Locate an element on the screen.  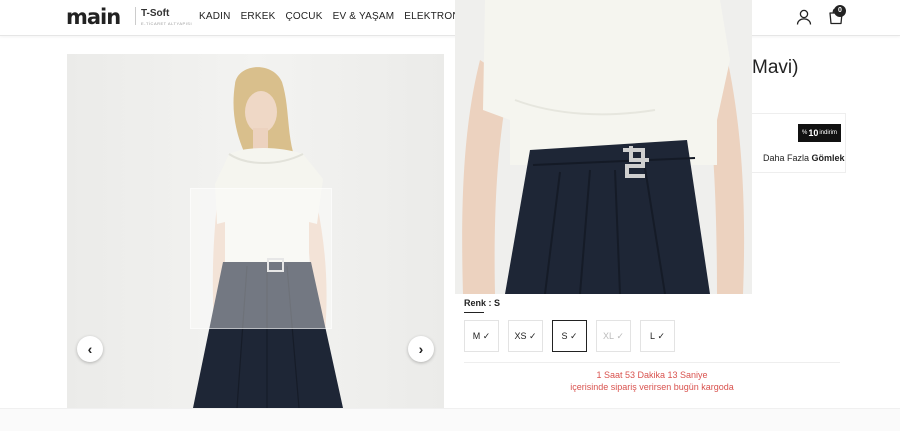
nav-item-kadin: KADIN is located at coordinates (215, 16).